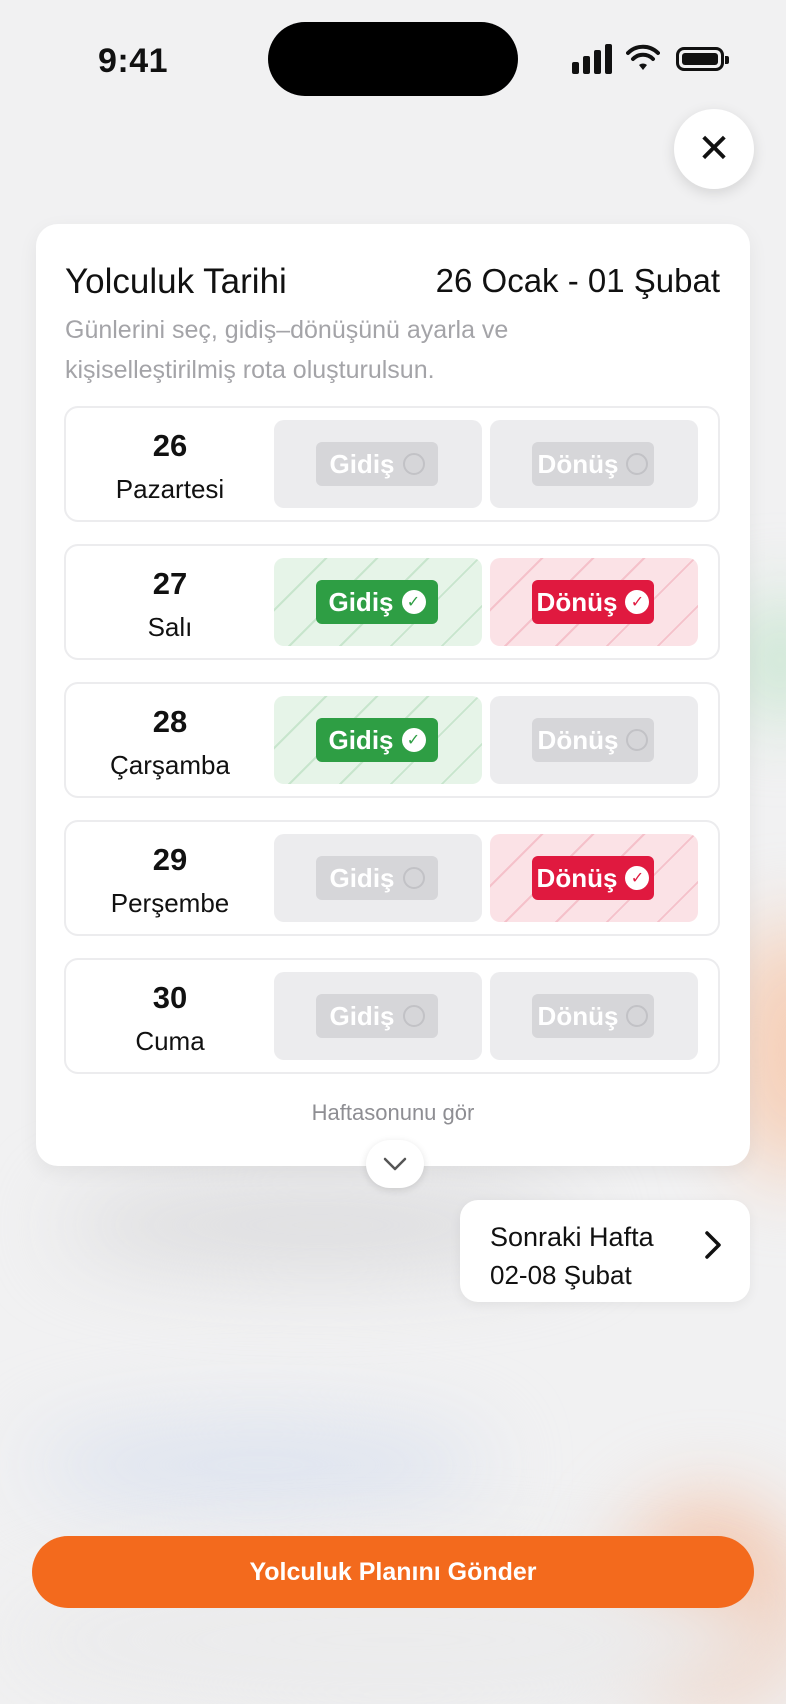  I want to click on day-label: 29 Perşembe, so click(170, 878).